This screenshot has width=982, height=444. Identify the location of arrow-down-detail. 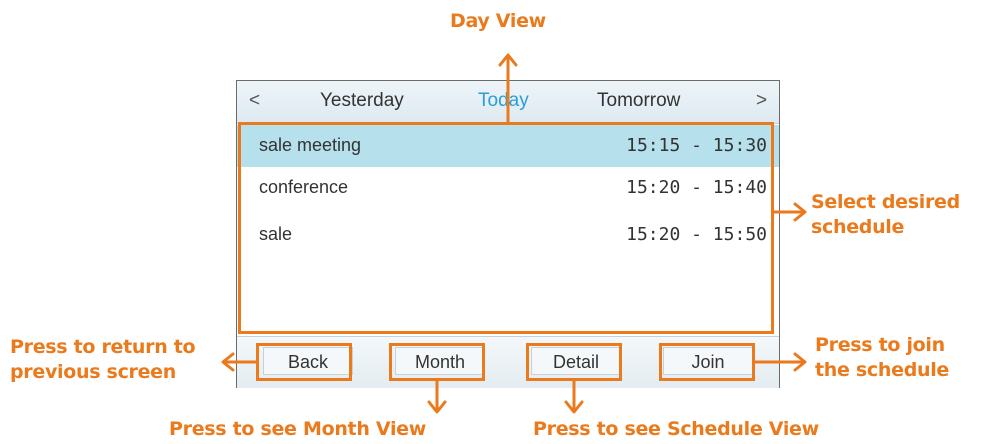
(574, 396).